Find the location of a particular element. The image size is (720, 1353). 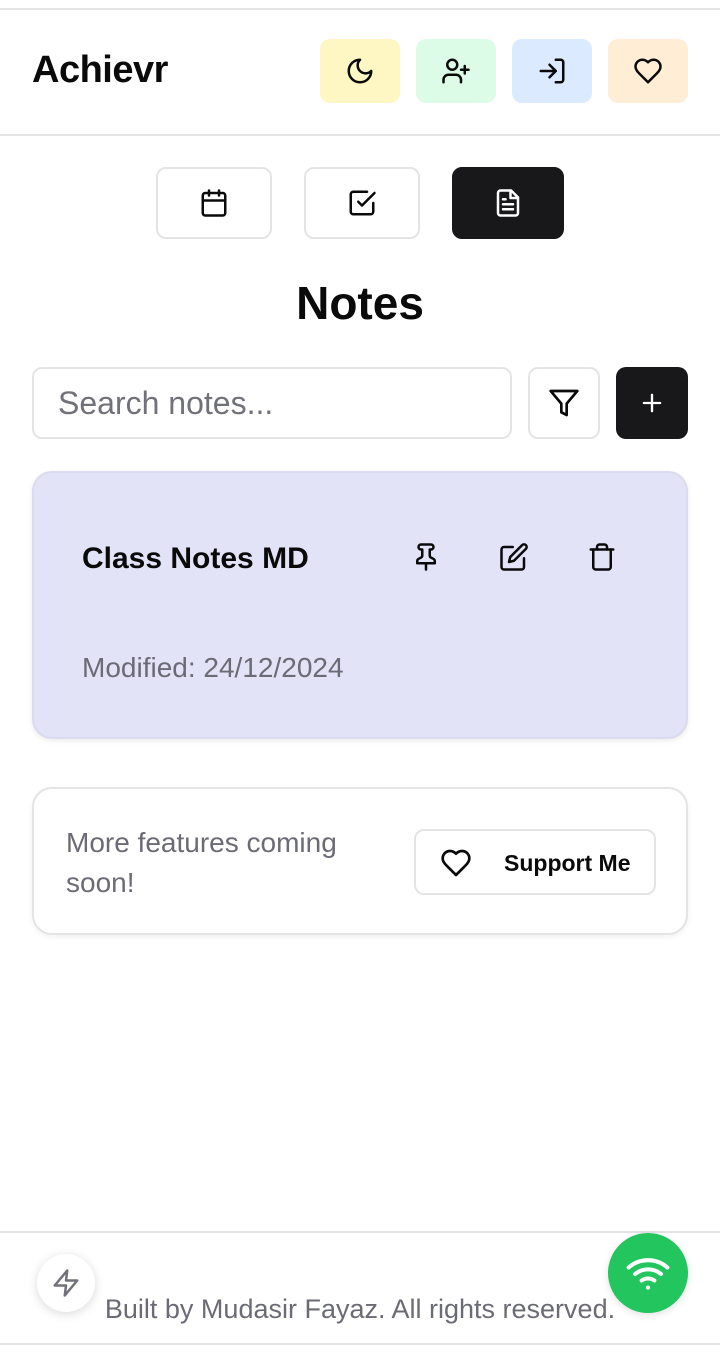

filter-button is located at coordinates (564, 403).